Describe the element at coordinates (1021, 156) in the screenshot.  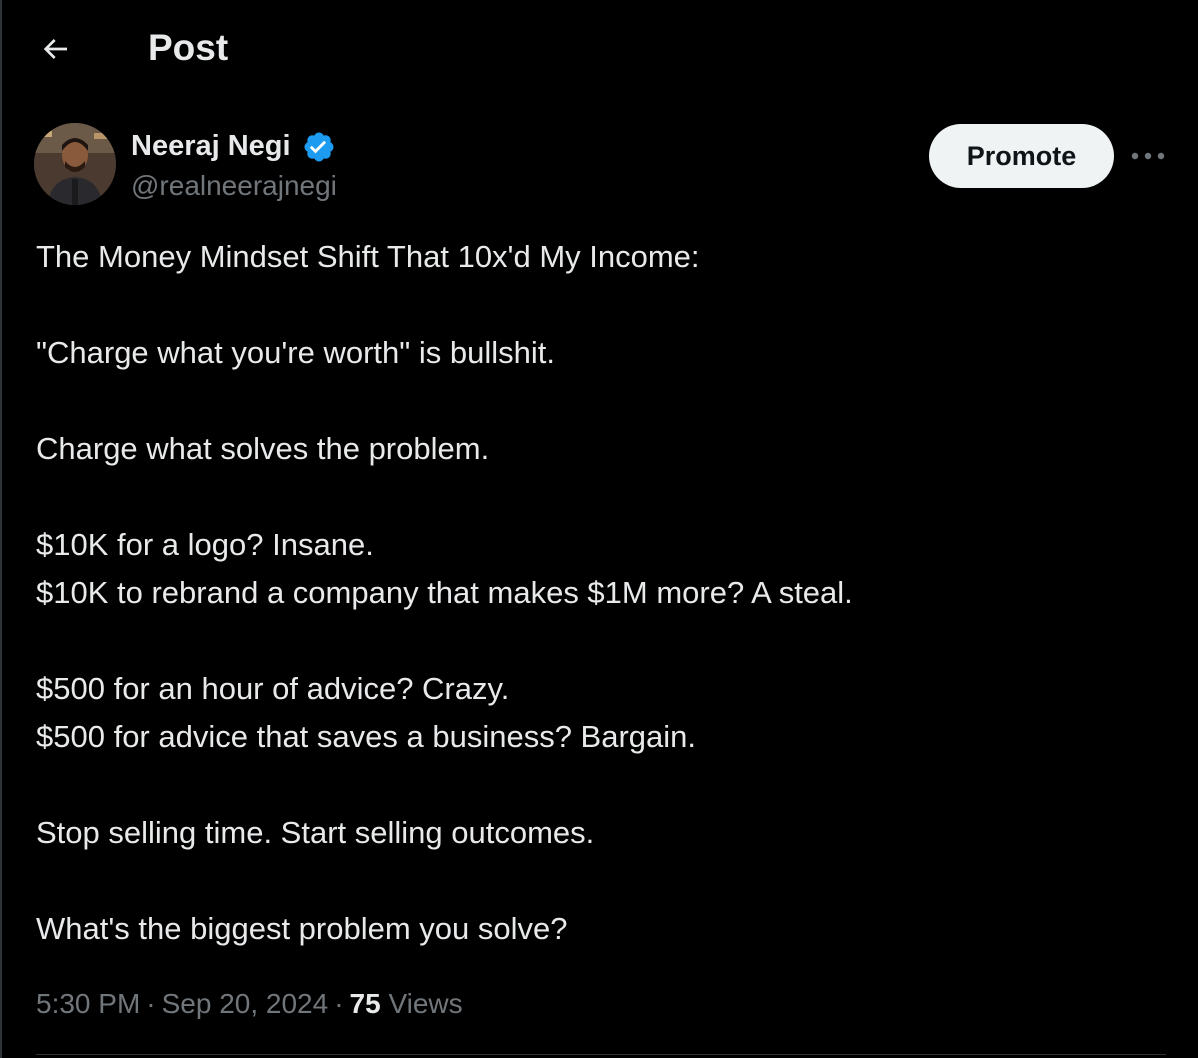
I see `promote-button: Promote` at that location.